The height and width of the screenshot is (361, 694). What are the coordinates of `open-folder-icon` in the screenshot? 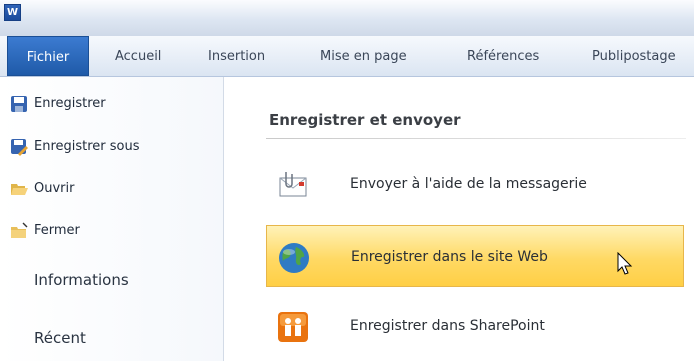 It's located at (19, 189).